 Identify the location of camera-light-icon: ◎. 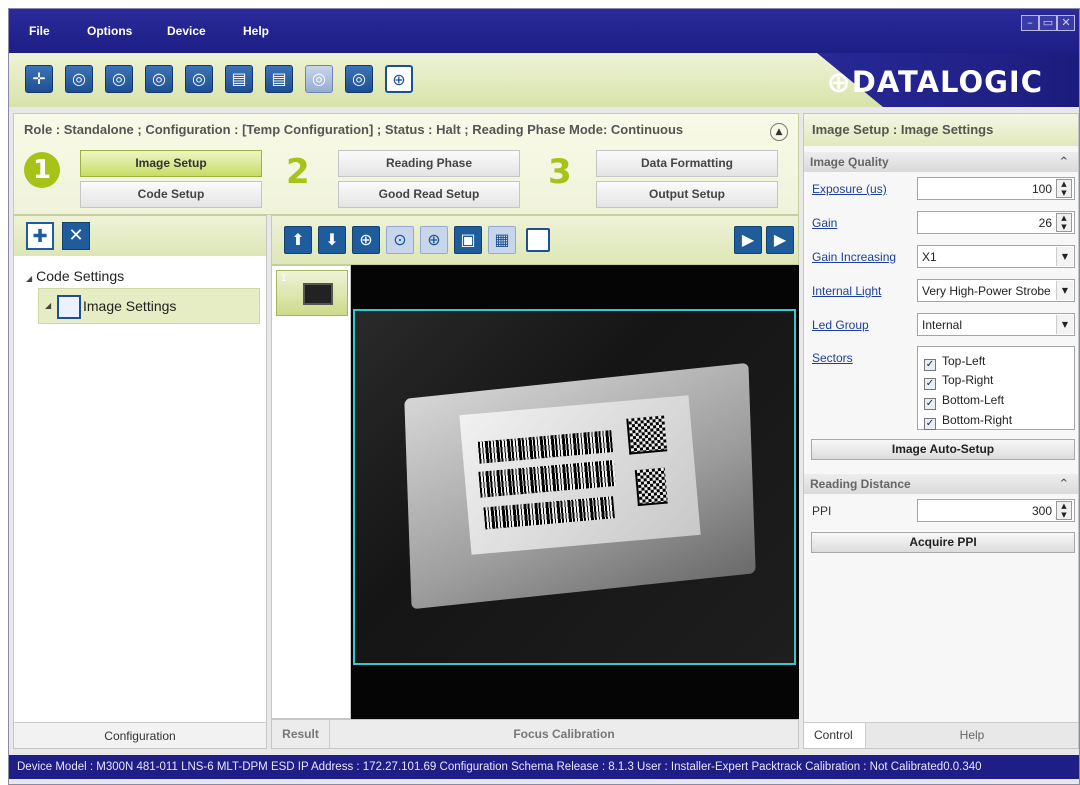
(319, 79).